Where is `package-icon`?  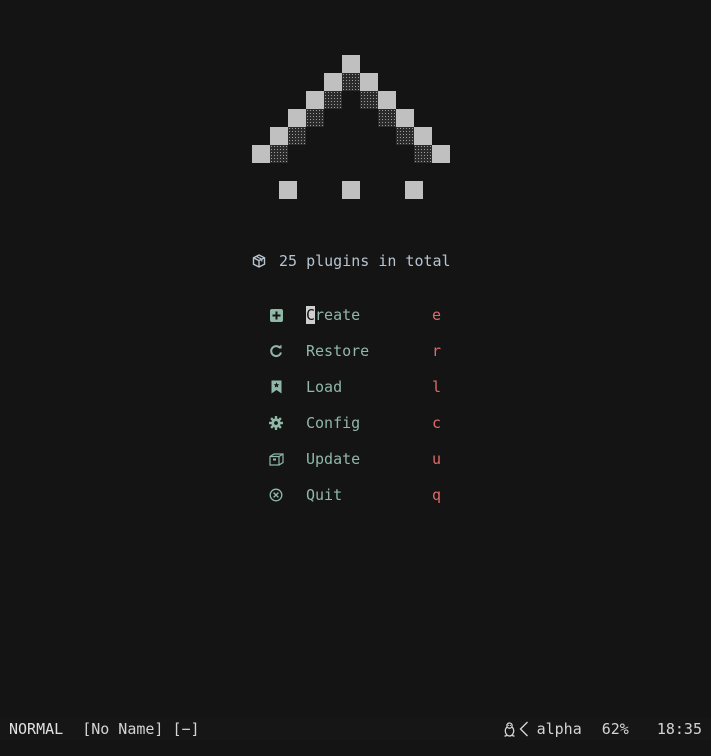
package-icon is located at coordinates (259, 261).